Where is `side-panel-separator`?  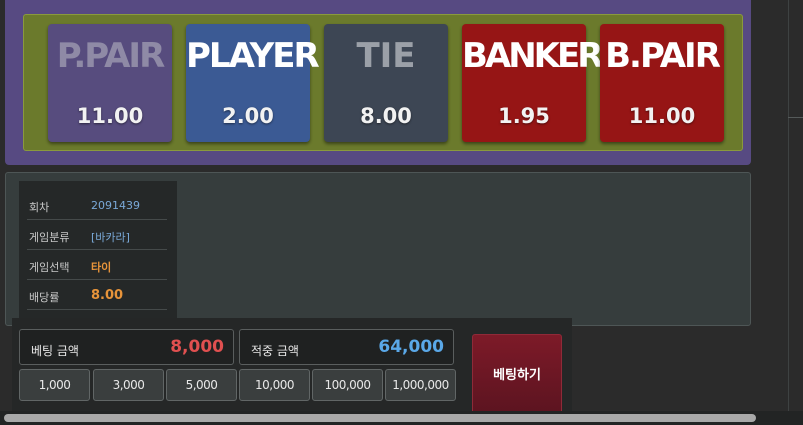
side-panel-separator is located at coordinates (795, 117).